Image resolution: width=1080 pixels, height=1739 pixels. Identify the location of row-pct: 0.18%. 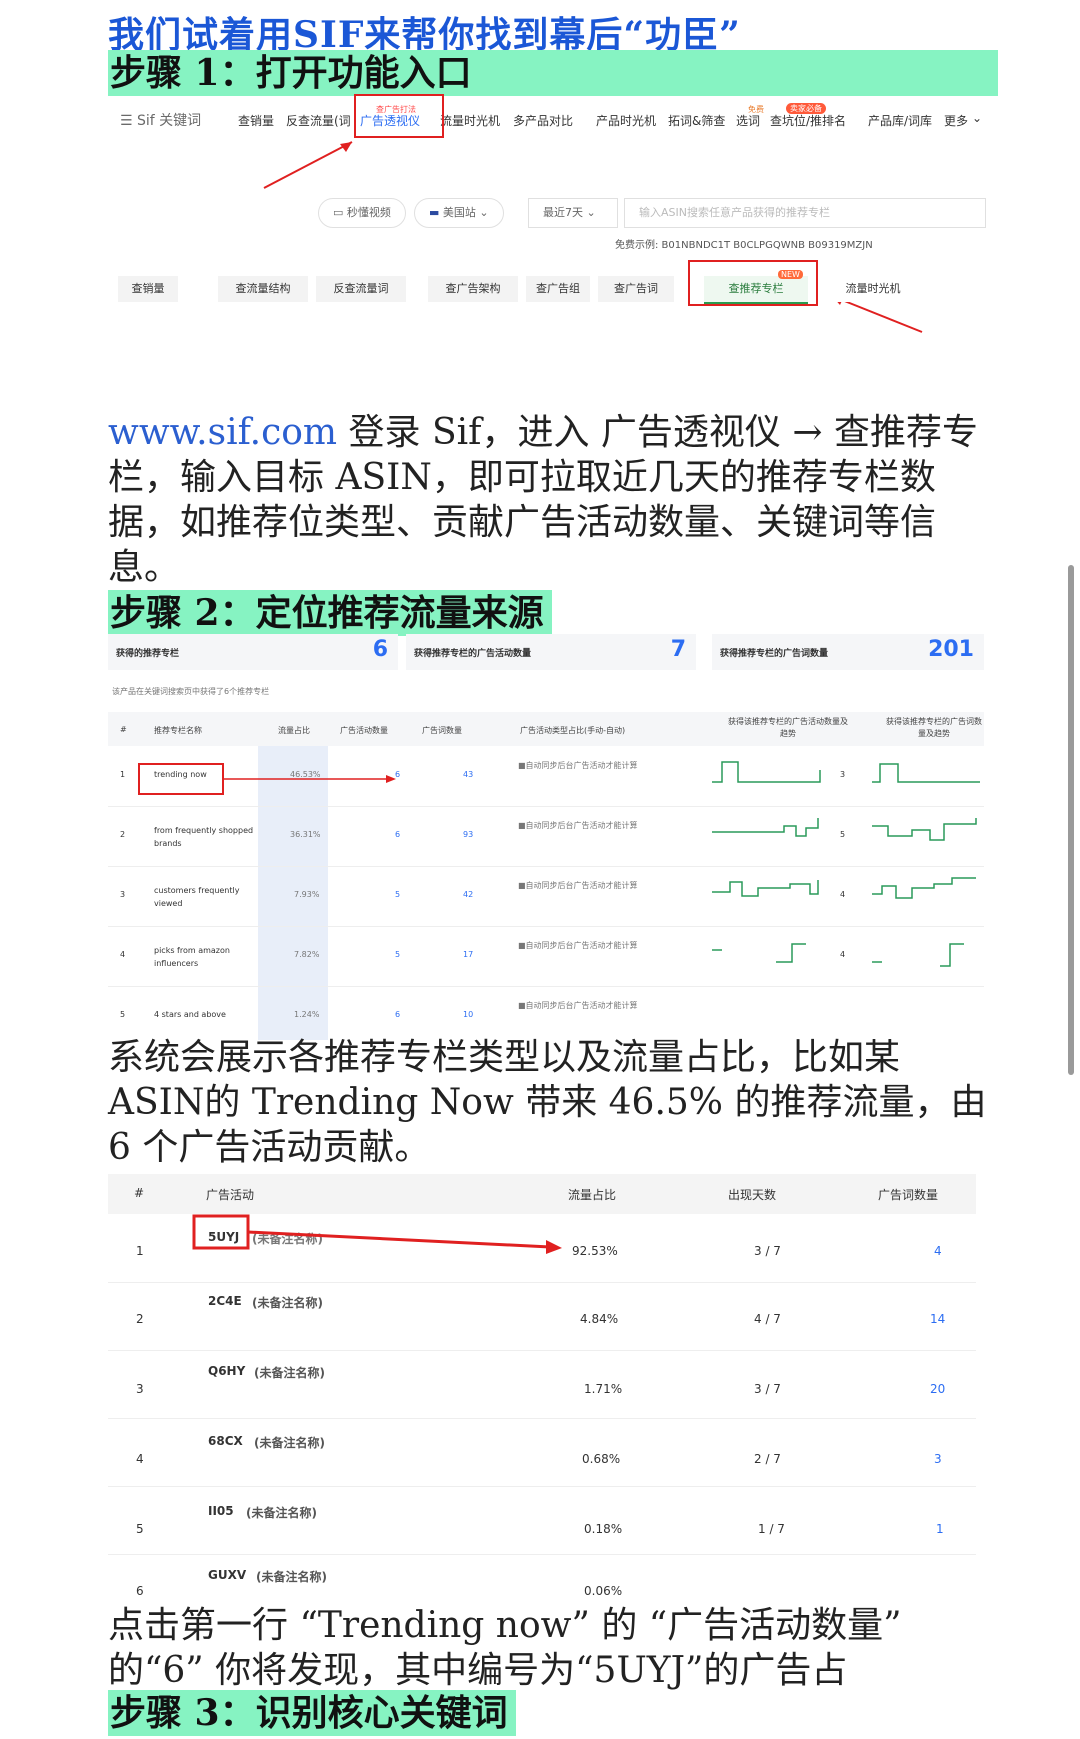
(603, 1529).